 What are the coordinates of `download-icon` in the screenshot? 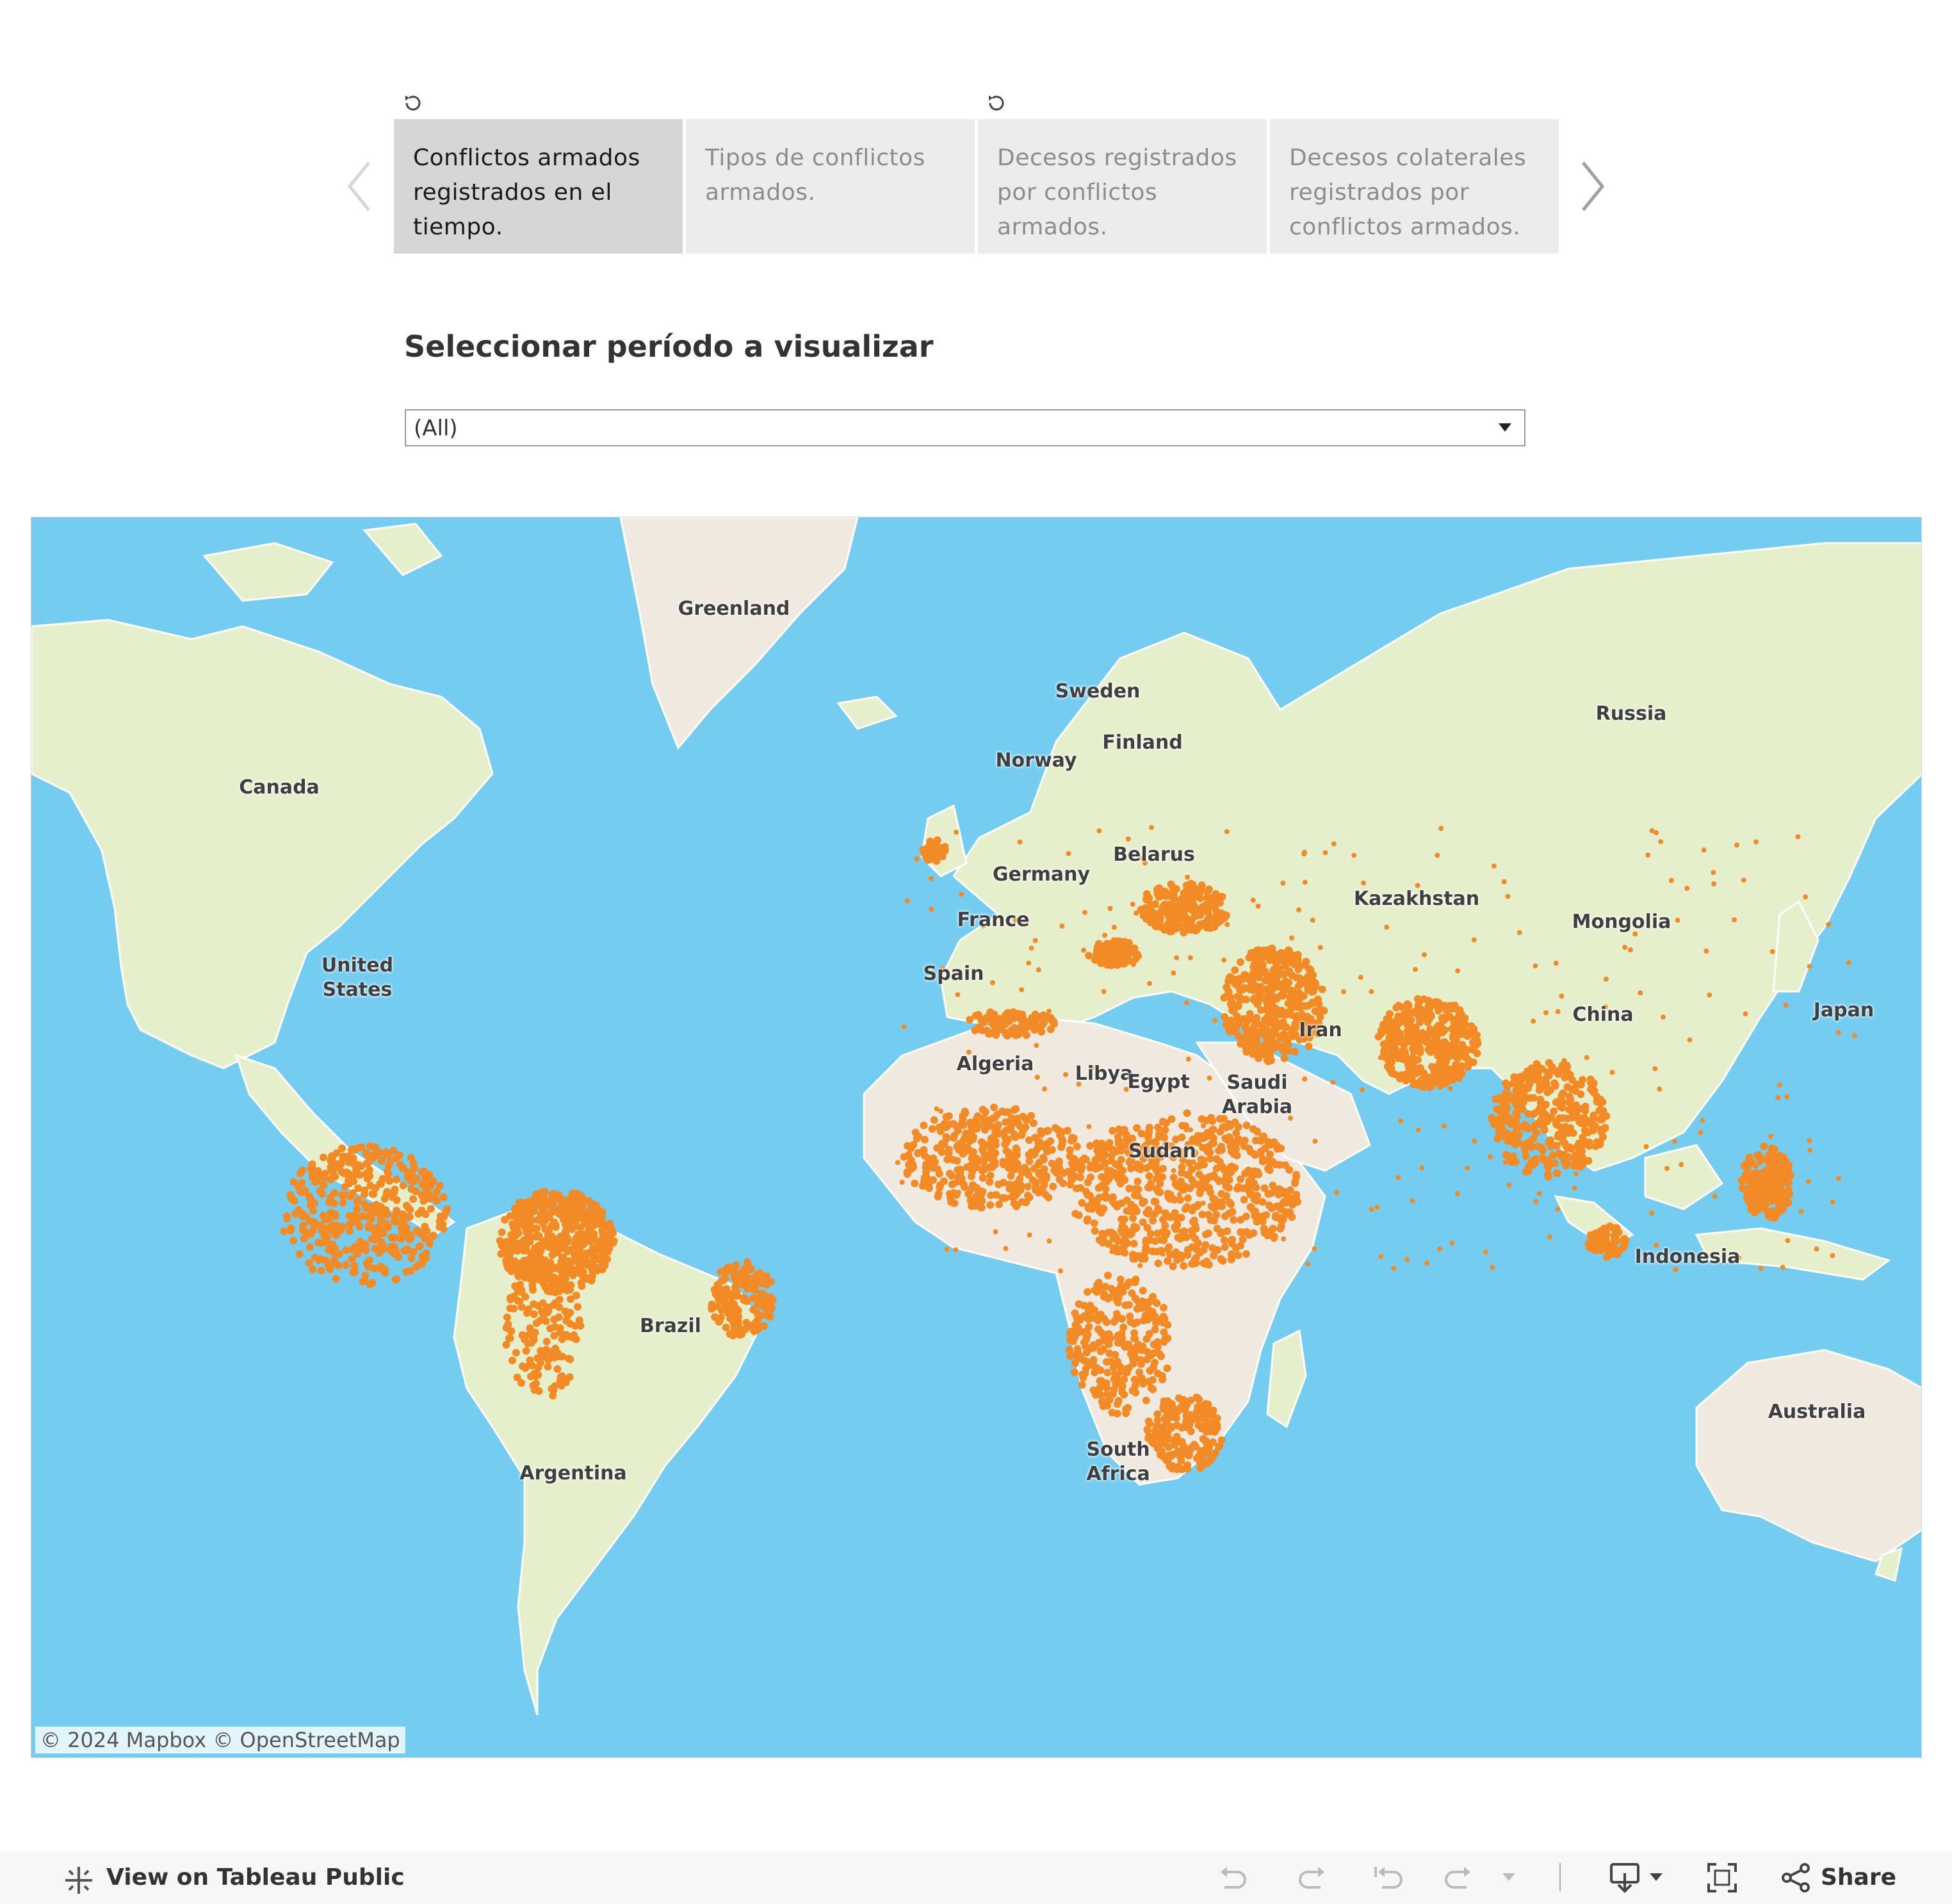 It's located at (1625, 1878).